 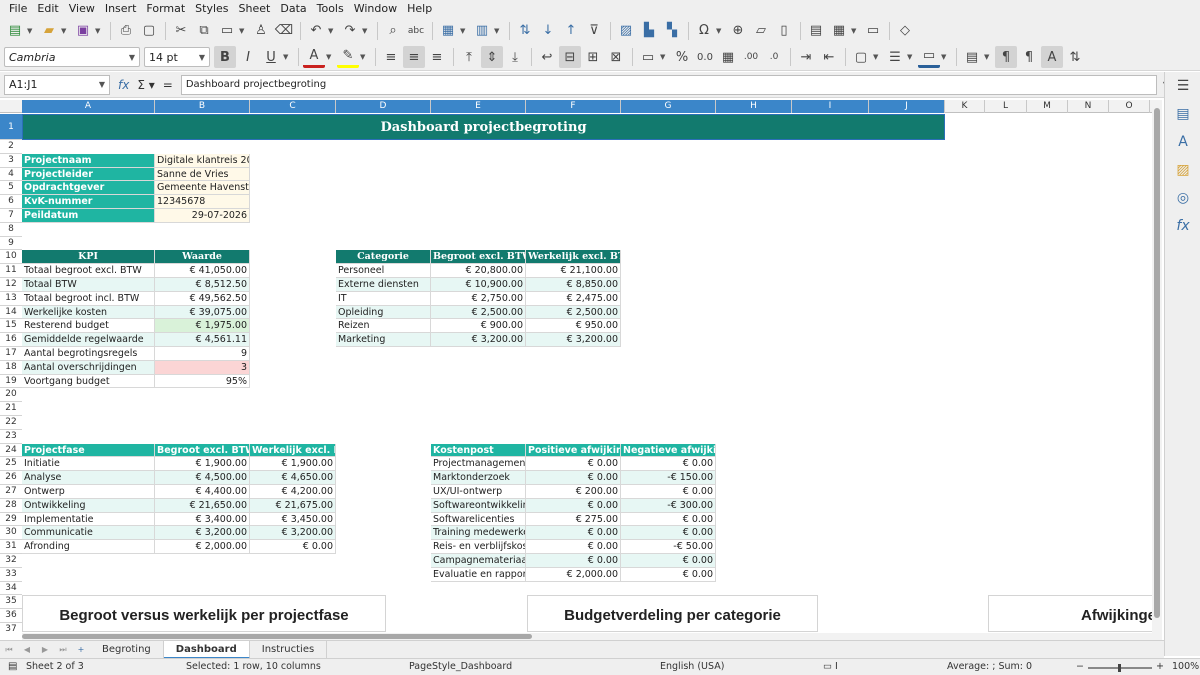 What do you see at coordinates (547, 57) in the screenshot?
I see `wrap-text-icon: ↩` at bounding box center [547, 57].